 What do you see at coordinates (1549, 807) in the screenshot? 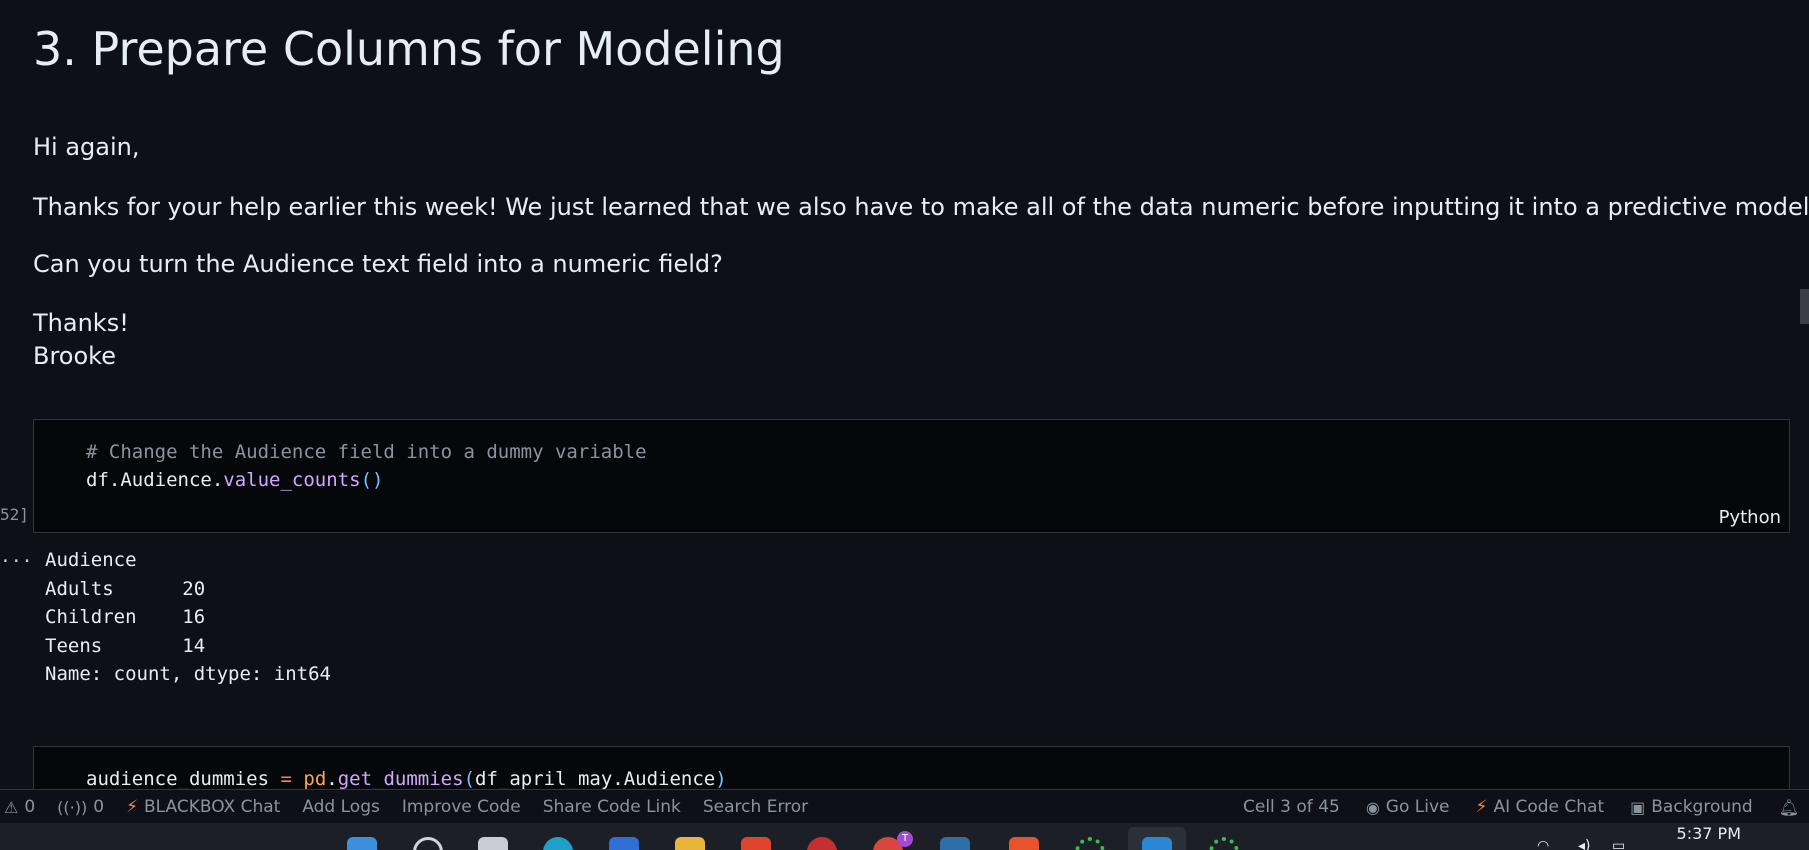
I see `ai-code-chat-label: AI Code Chat` at bounding box center [1549, 807].